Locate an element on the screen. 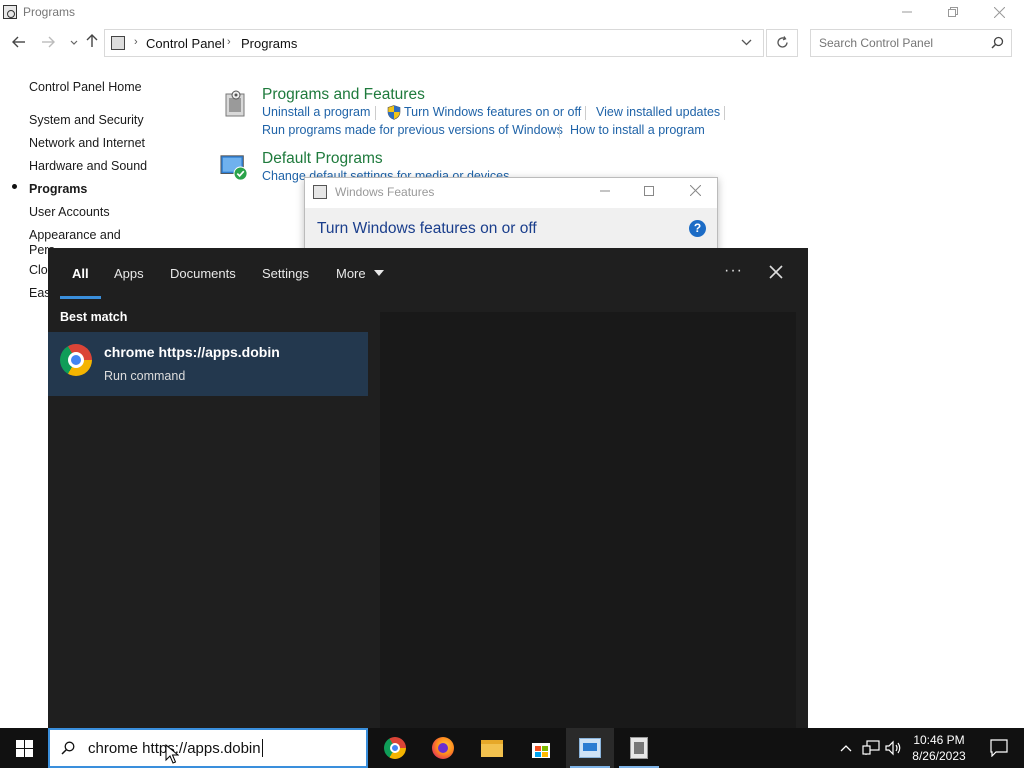  address-bar: › Control Panel › Programs is located at coordinates (434, 43).